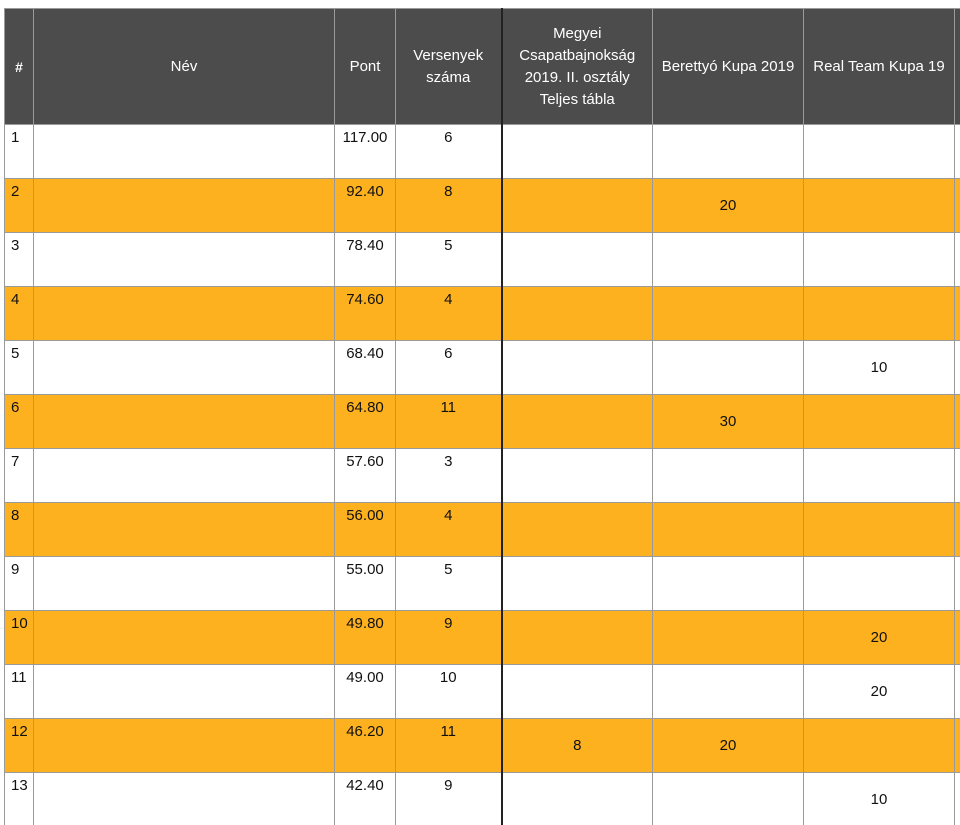 Image resolution: width=960 pixels, height=825 pixels. Describe the element at coordinates (365, 798) in the screenshot. I see `points-cell: 42.40` at that location.